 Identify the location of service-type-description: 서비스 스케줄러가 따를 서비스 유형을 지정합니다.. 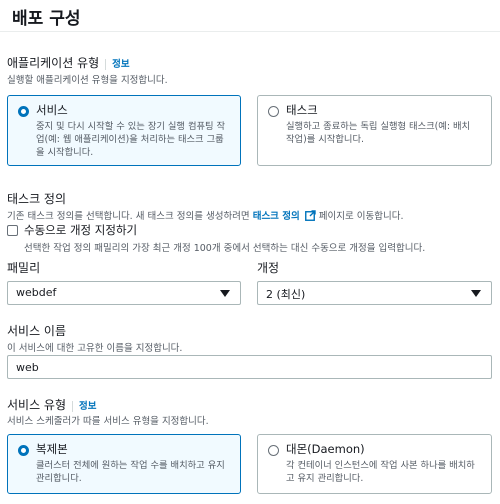
(108, 421).